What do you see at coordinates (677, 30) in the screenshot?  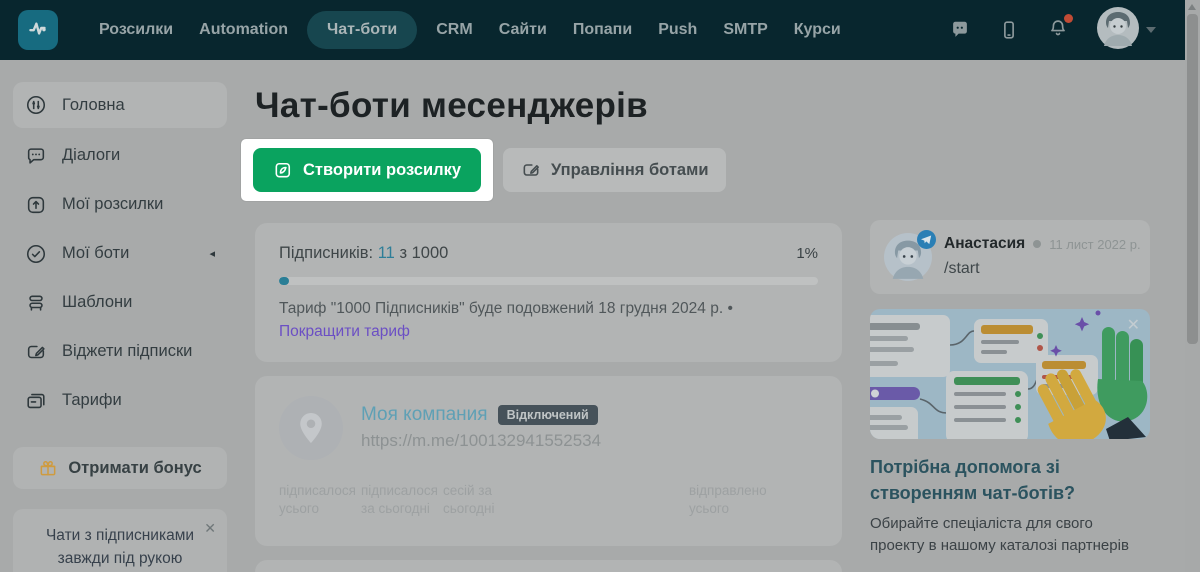 I see `nav-item-push: Push` at bounding box center [677, 30].